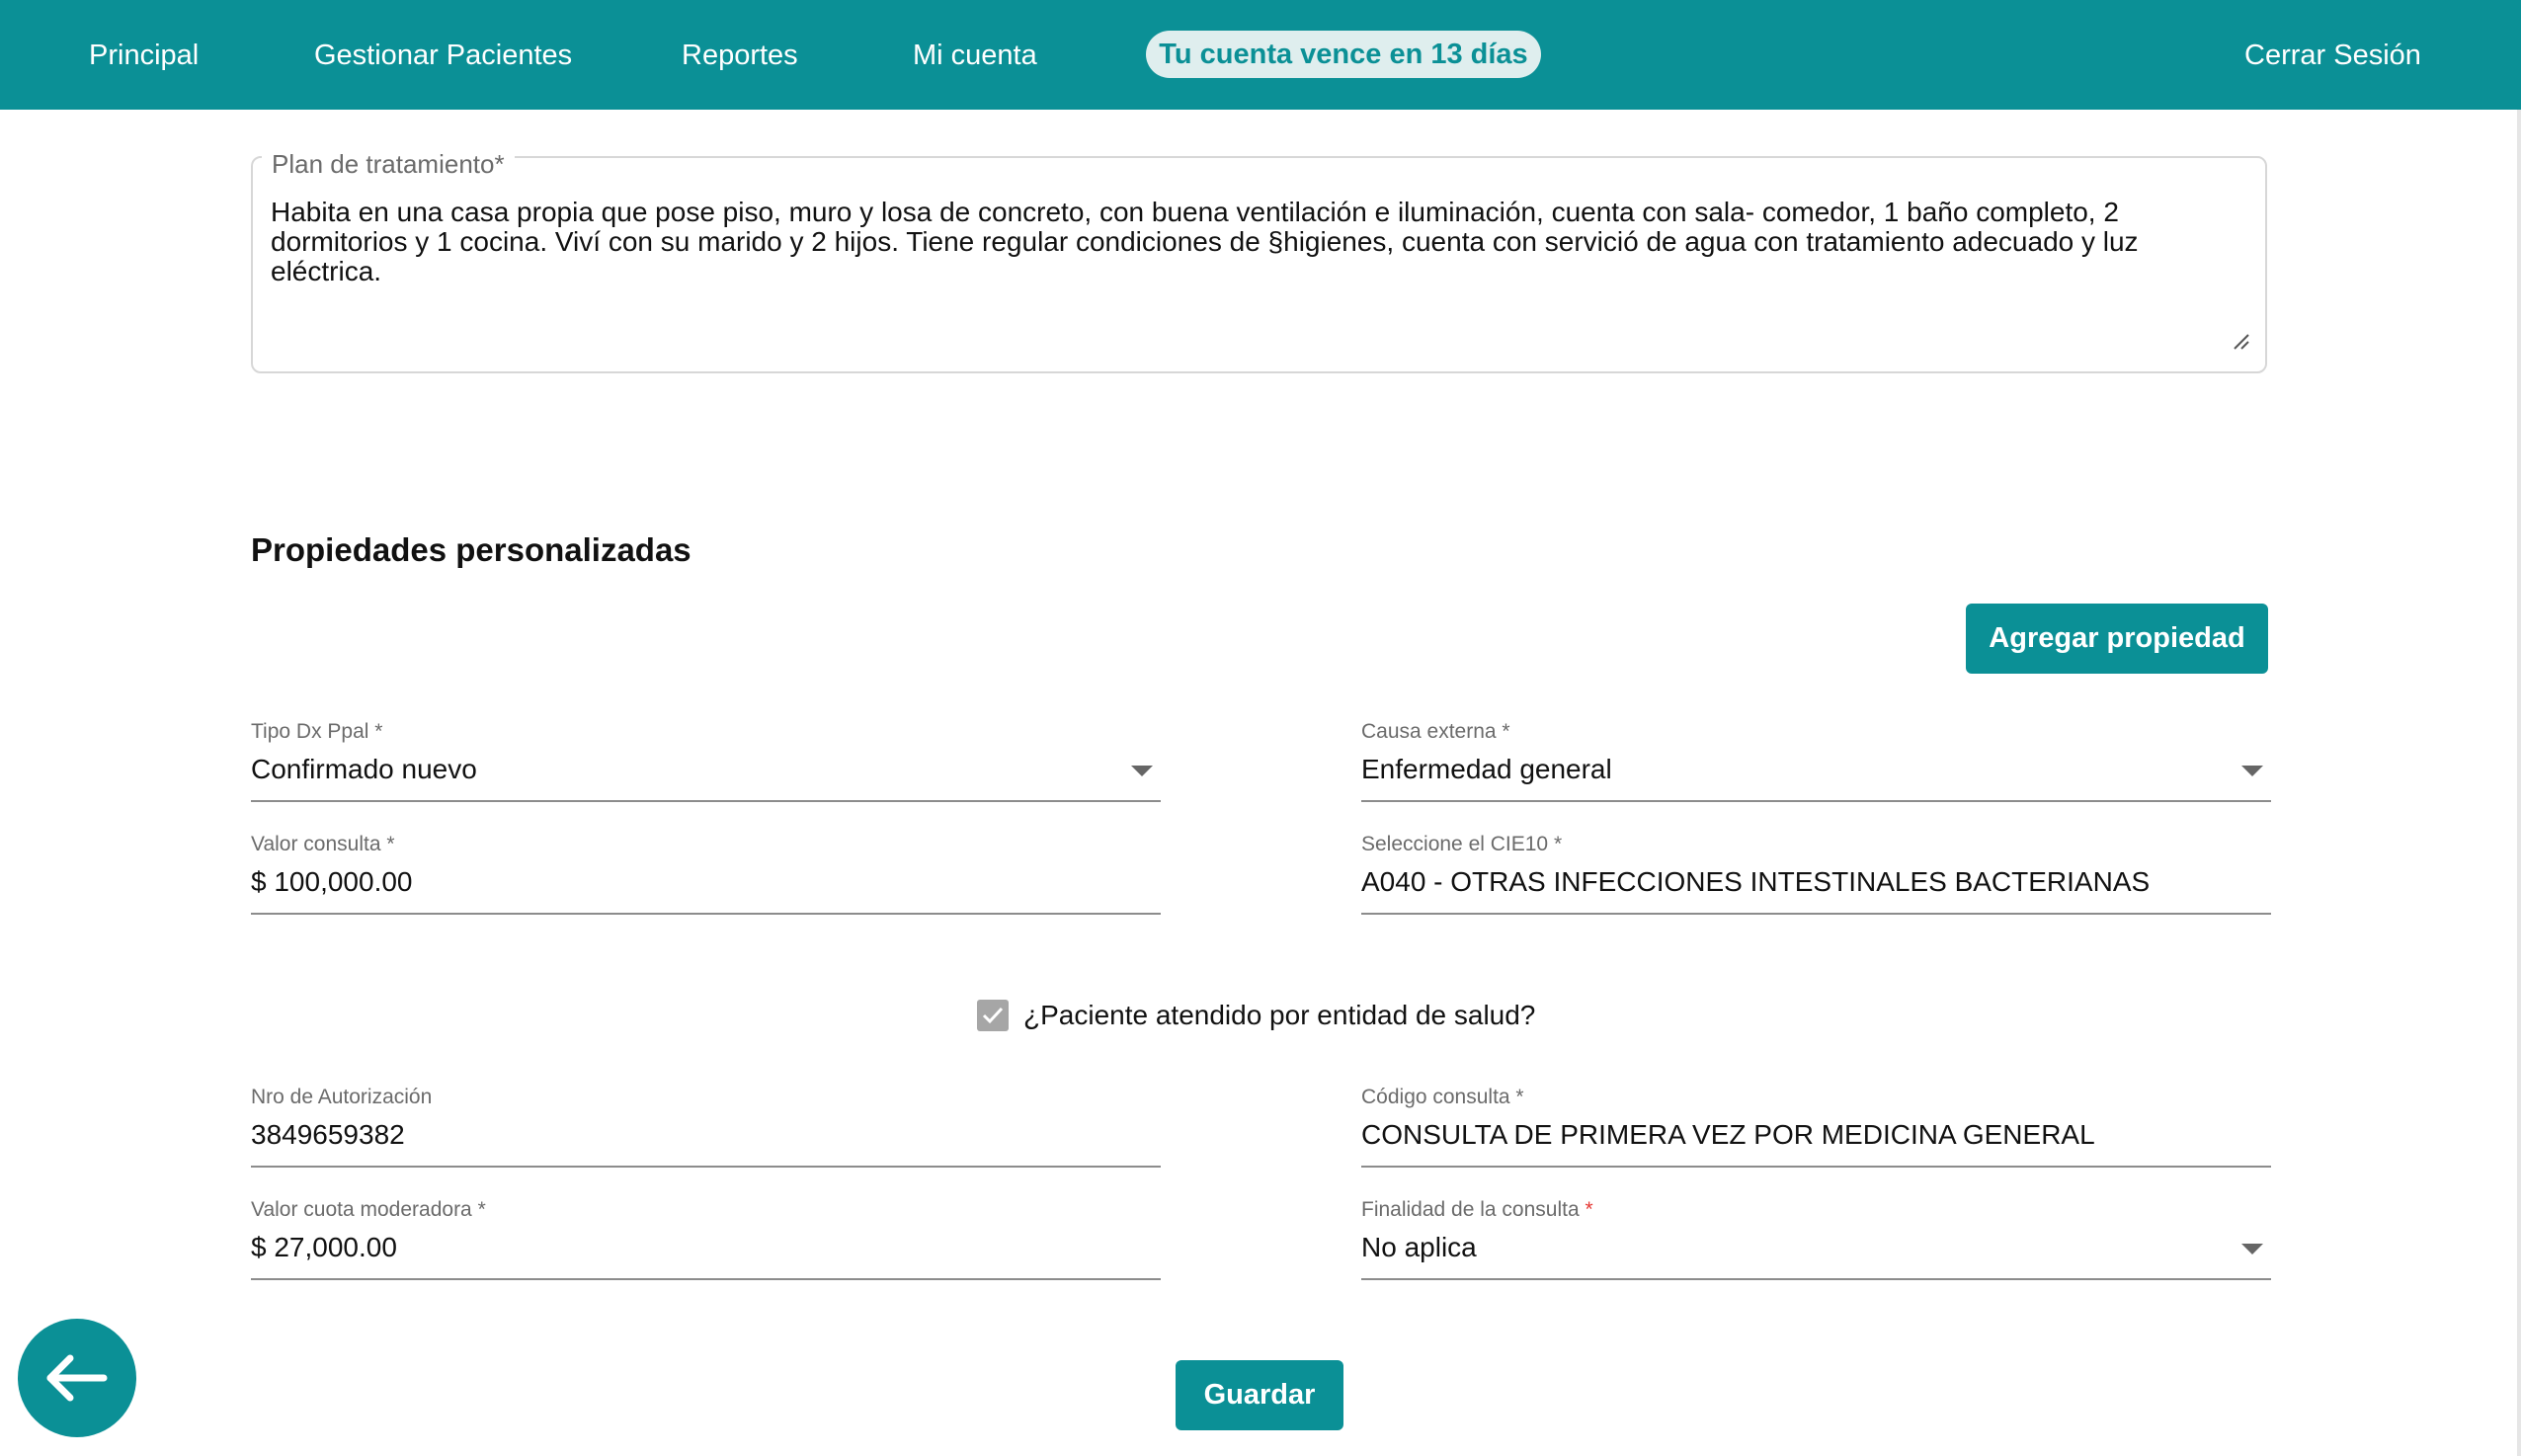 This screenshot has height=1456, width=2521. I want to click on nro-autorizacion-field: Nro de Autorización 3849659382, so click(706, 1130).